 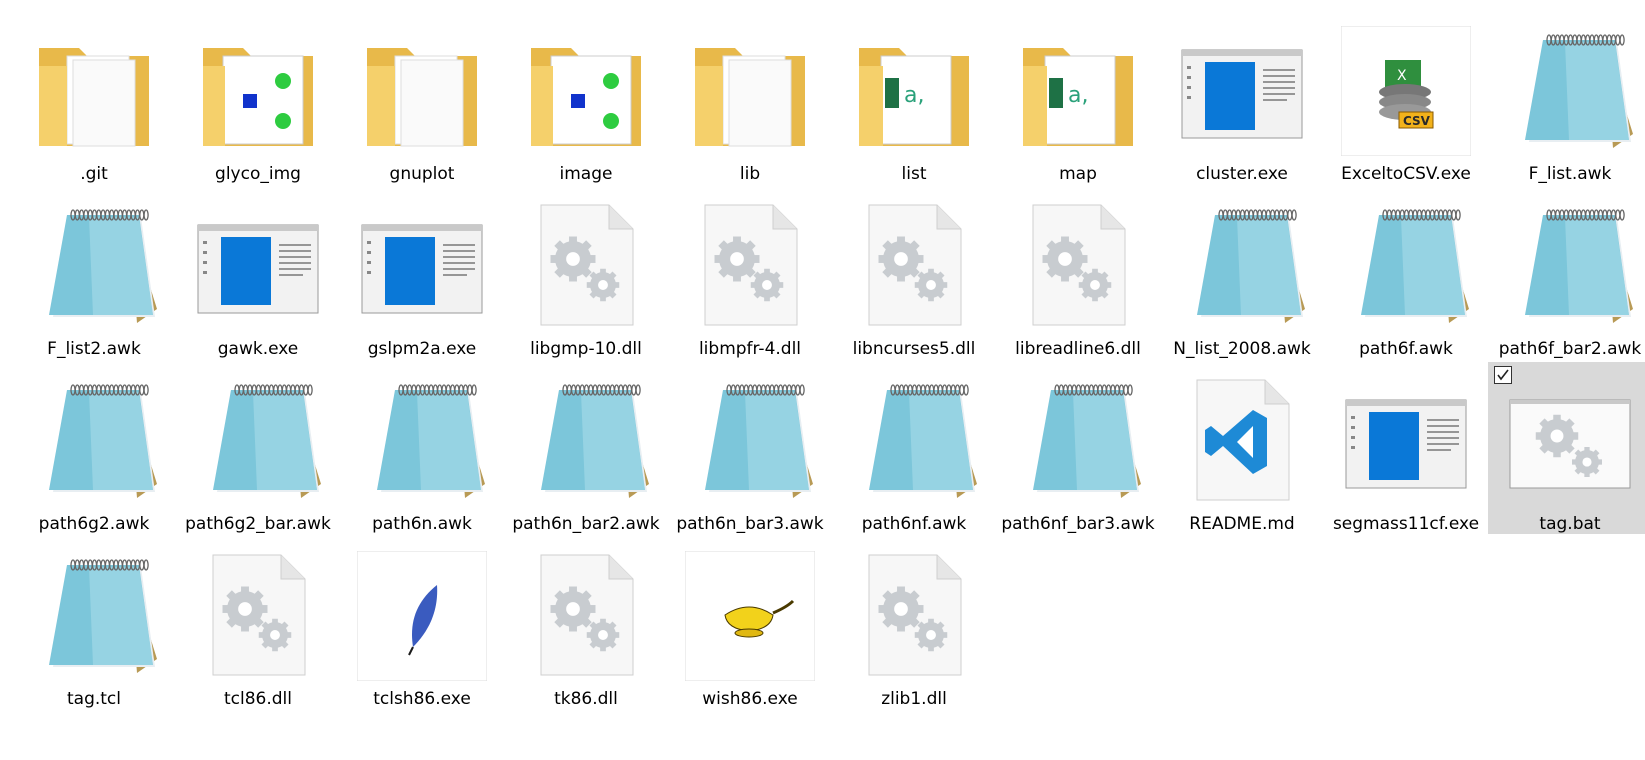 What do you see at coordinates (258, 174) in the screenshot?
I see `file-name-label: glyco_img` at bounding box center [258, 174].